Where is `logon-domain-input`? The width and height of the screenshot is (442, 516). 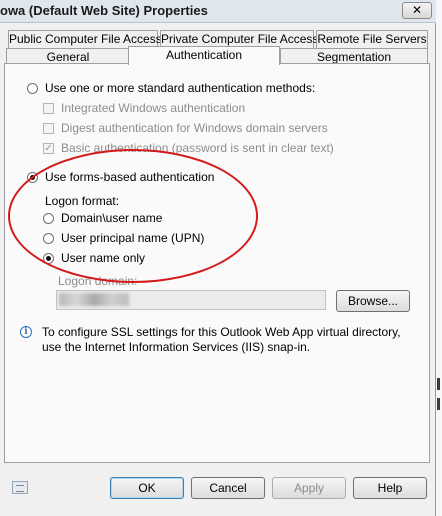
logon-domain-input is located at coordinates (191, 300).